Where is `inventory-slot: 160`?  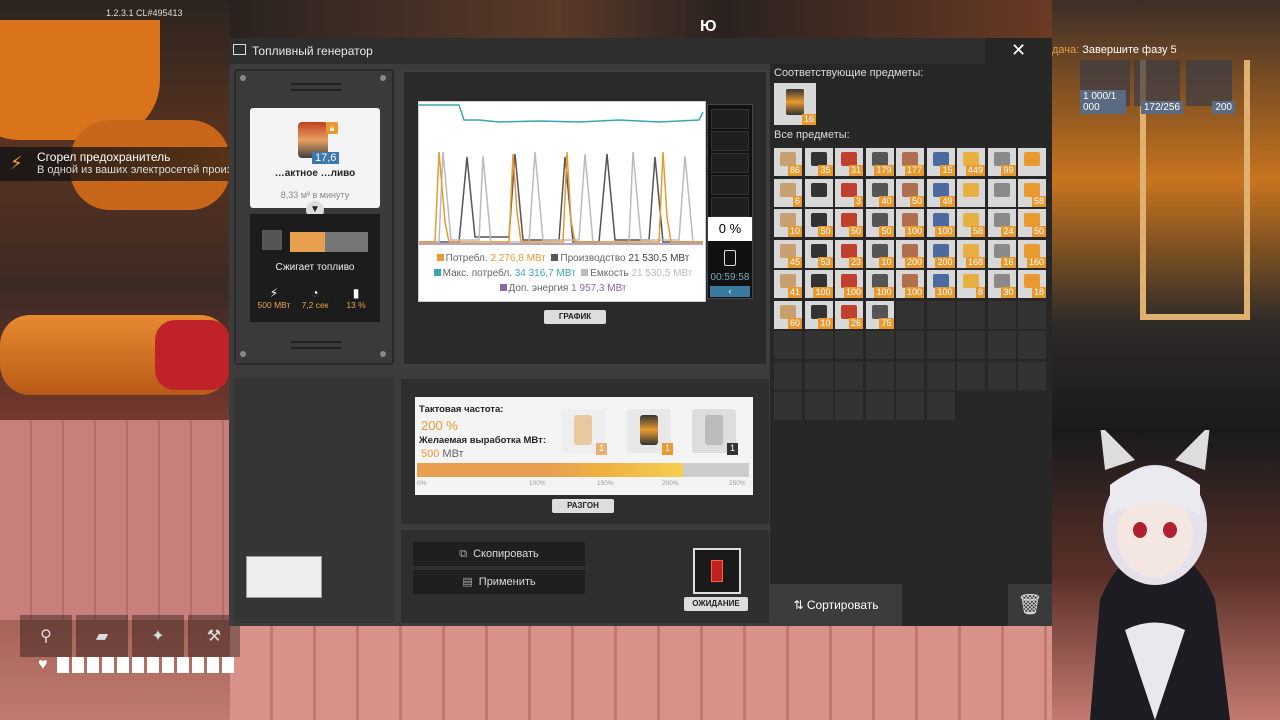 inventory-slot: 160 is located at coordinates (1032, 253).